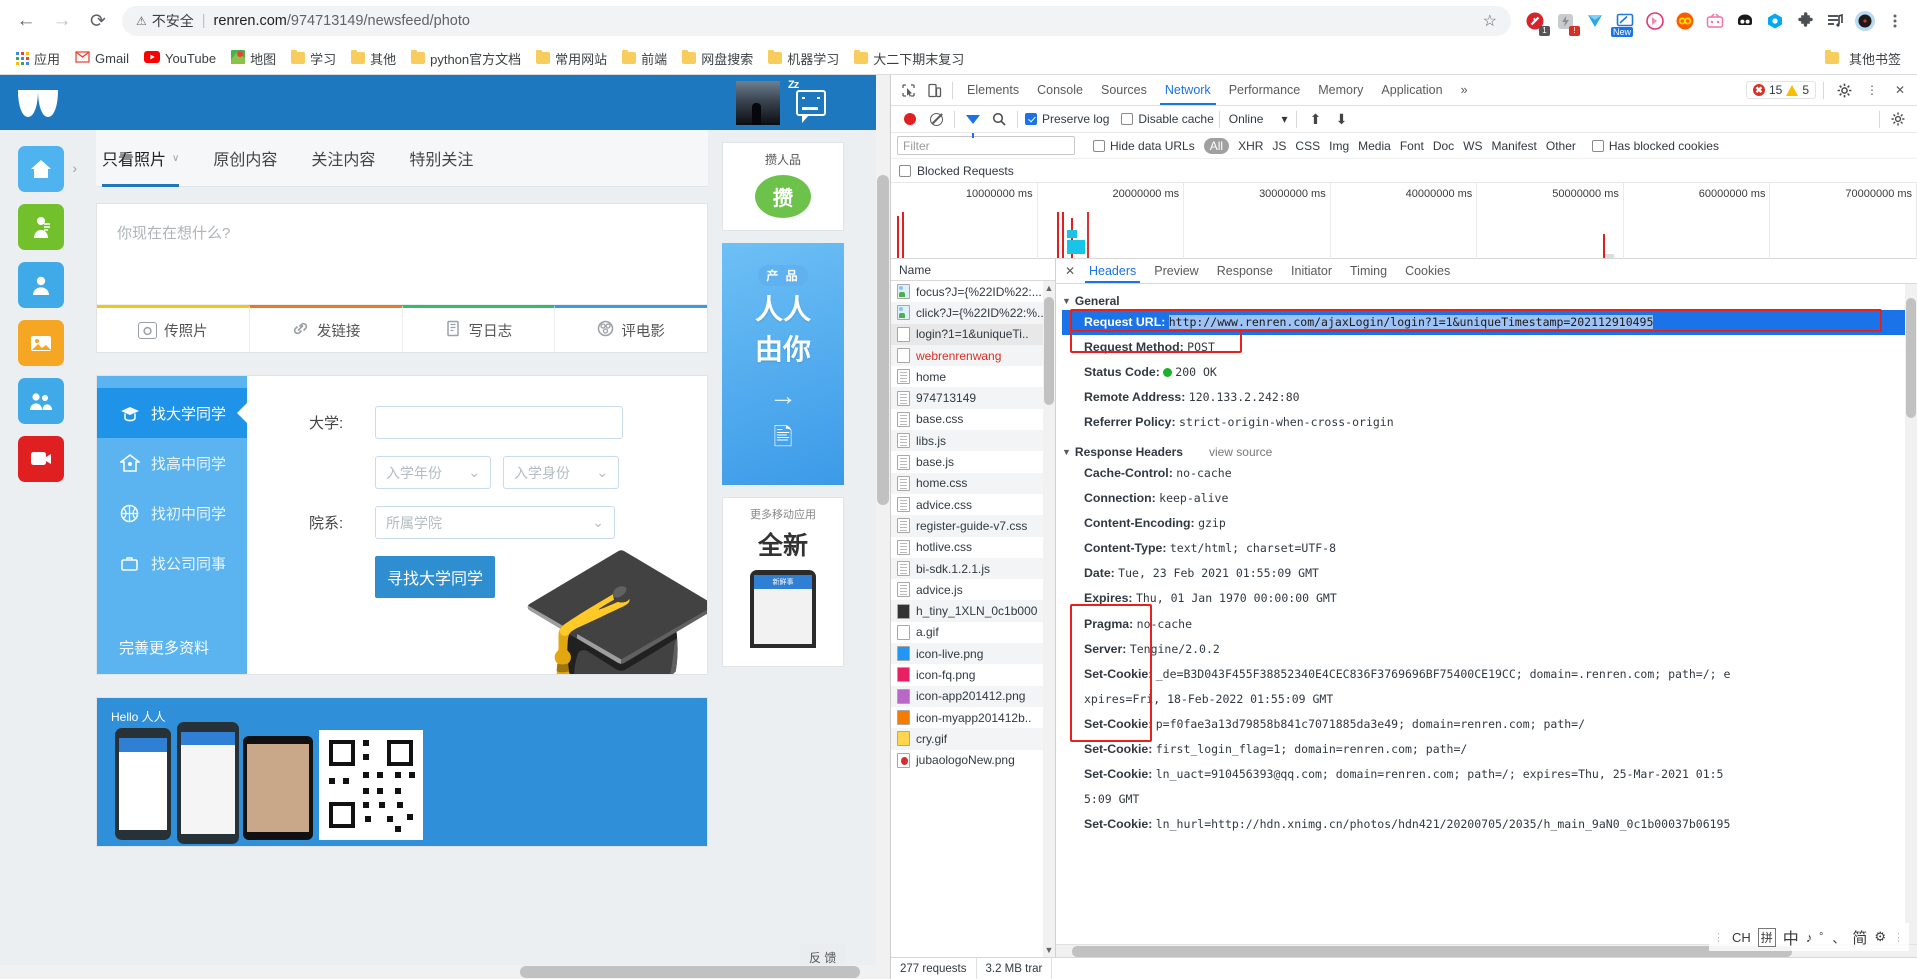 This screenshot has width=1917, height=979. What do you see at coordinates (433, 472) in the screenshot?
I see `enrollment-year-select: 入学年份 ⌄` at bounding box center [433, 472].